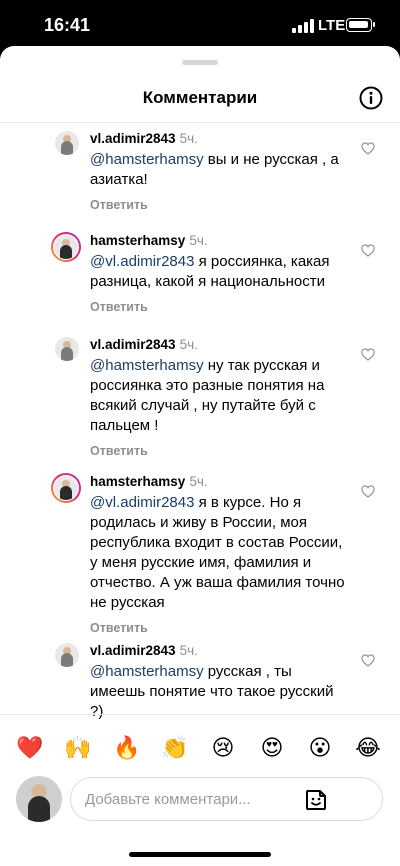 The height and width of the screenshot is (866, 400). Describe the element at coordinates (67, 25) in the screenshot. I see `status-time: 16:41` at that location.